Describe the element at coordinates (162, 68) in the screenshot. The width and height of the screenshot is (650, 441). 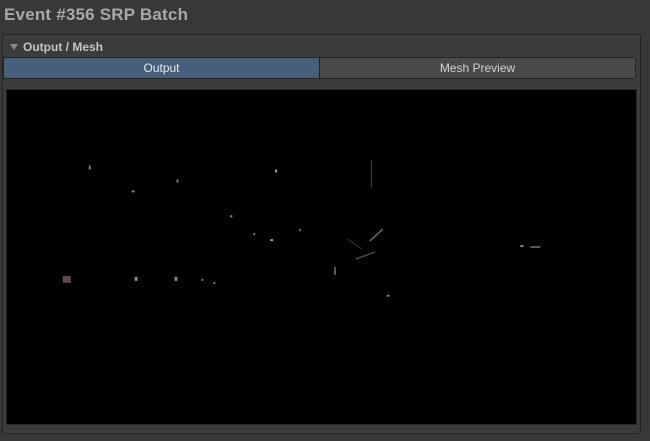
I see `tab-output: Output` at that location.